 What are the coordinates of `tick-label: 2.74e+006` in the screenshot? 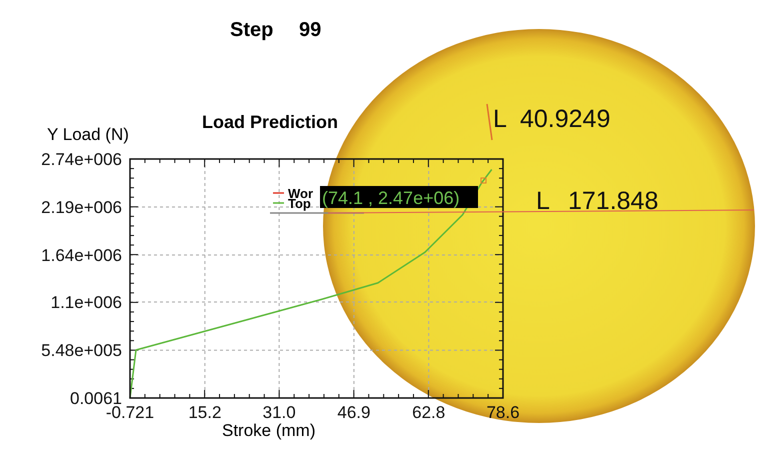 It's located at (81, 159).